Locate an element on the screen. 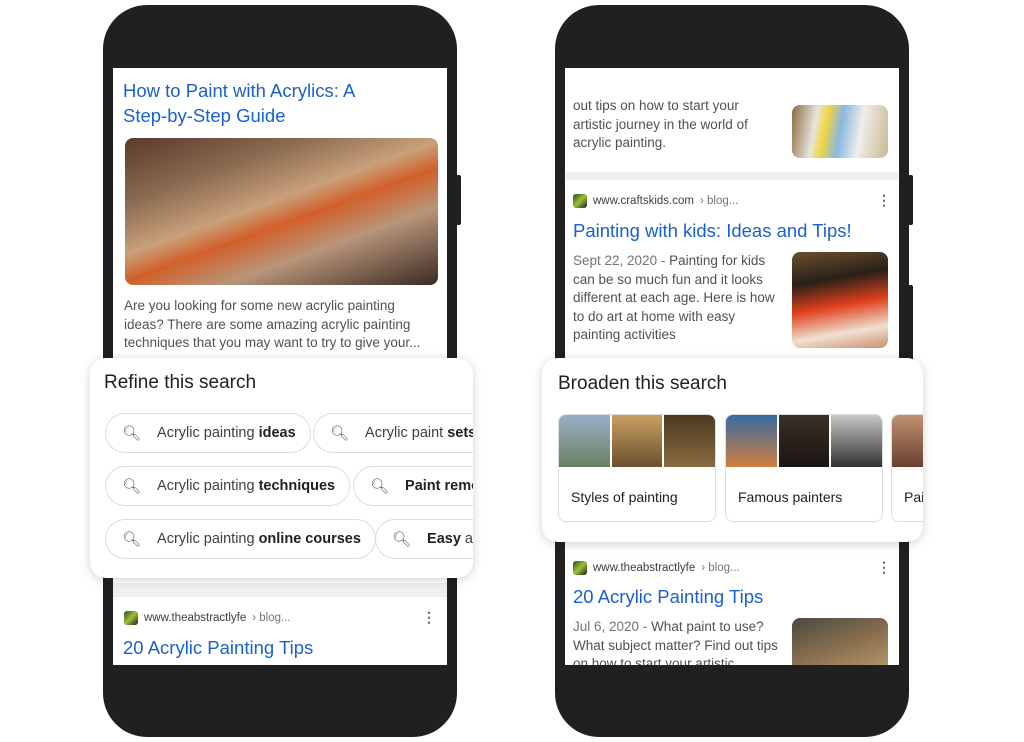  broaden-tile: Pai is located at coordinates (907, 468).